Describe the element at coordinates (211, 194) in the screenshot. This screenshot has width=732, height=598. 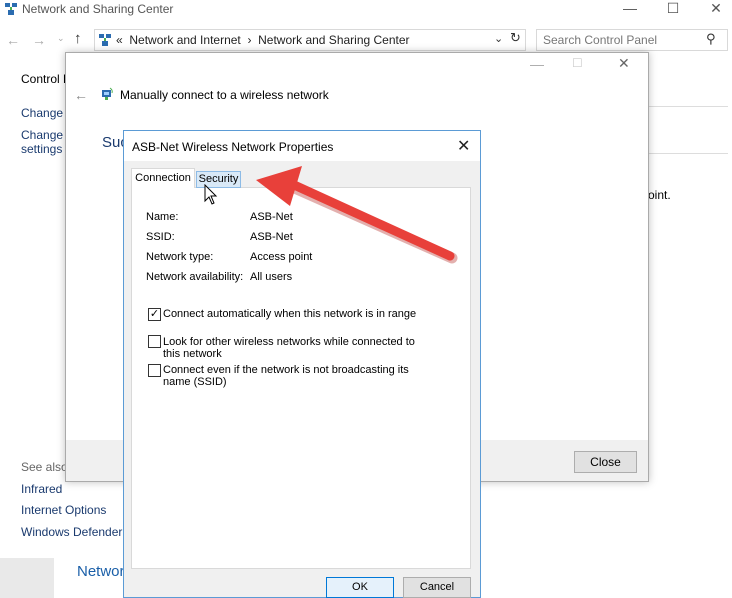
I see `mouse-cursor-icon` at that location.